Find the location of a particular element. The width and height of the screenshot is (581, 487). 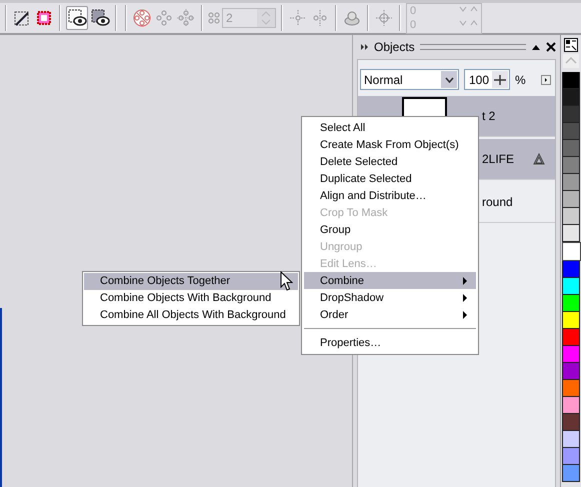

percent-label: % is located at coordinates (520, 79).